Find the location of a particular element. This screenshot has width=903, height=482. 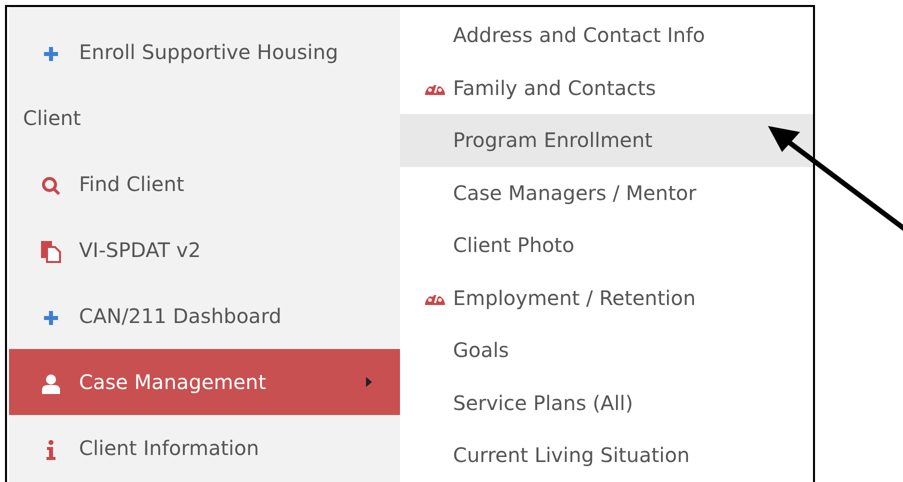

search-icon is located at coordinates (51, 186).